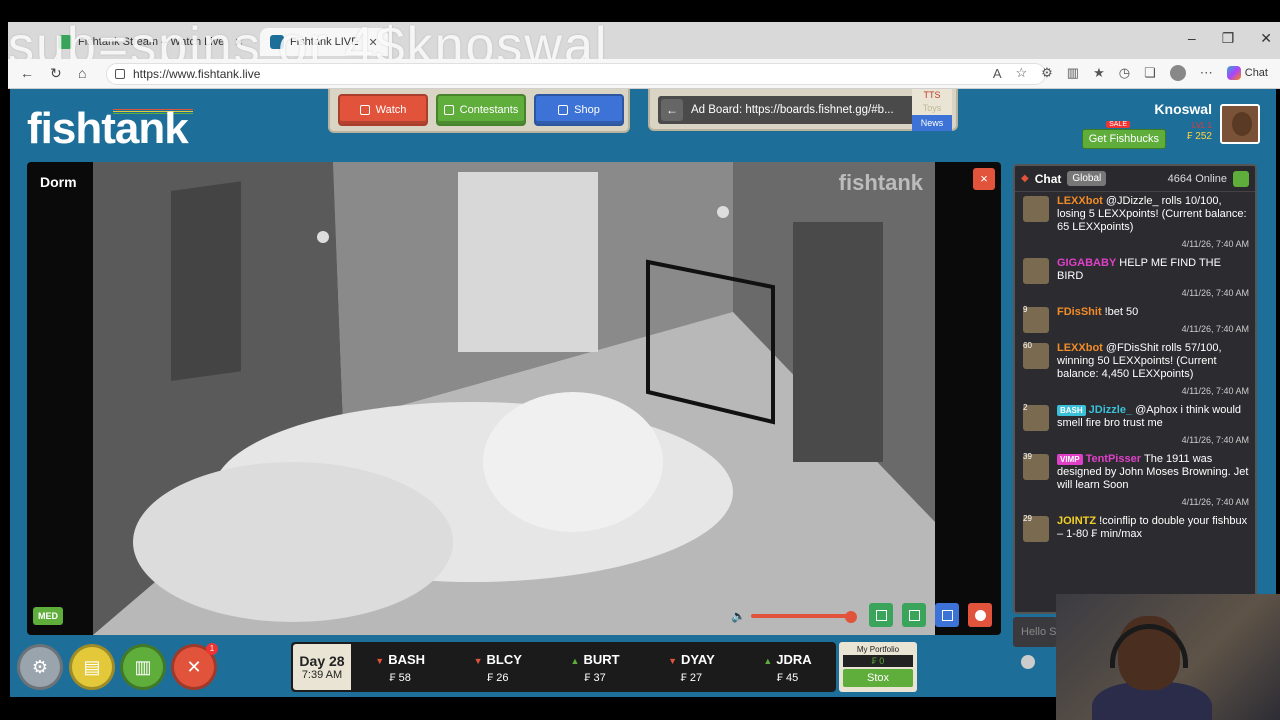 The image size is (1280, 720). I want to click on arrow-up-icon: ▲, so click(768, 660).